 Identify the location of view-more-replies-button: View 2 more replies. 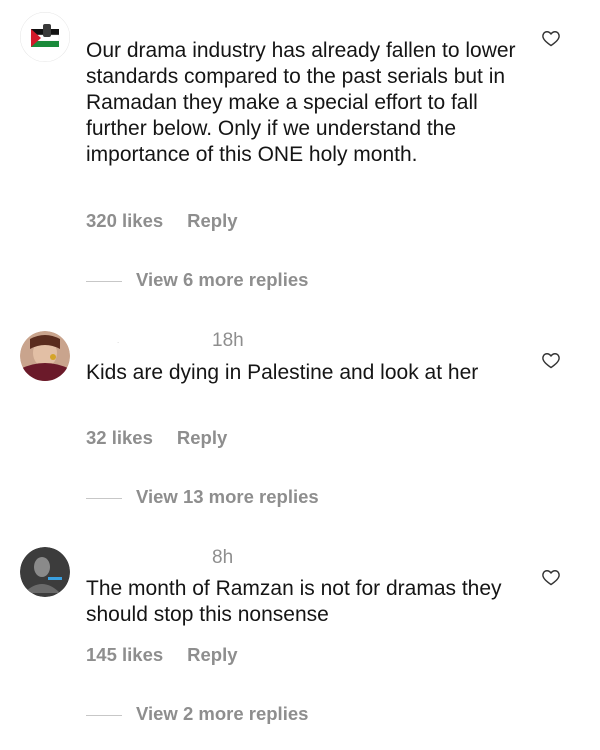
(197, 714).